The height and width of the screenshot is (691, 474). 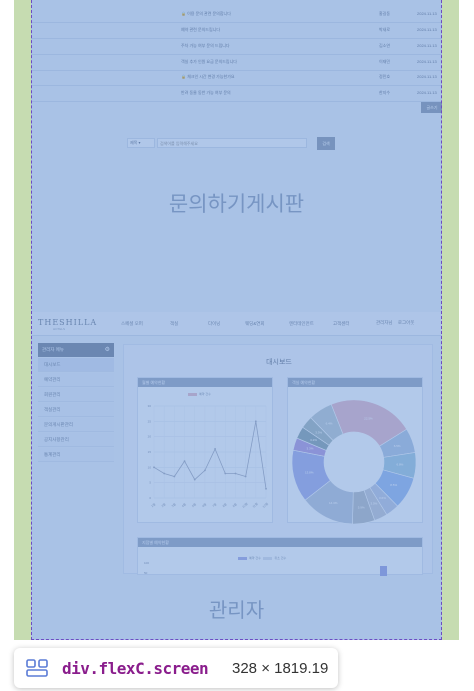 I want to click on y-tick-label: 10, so click(x=150, y=467).